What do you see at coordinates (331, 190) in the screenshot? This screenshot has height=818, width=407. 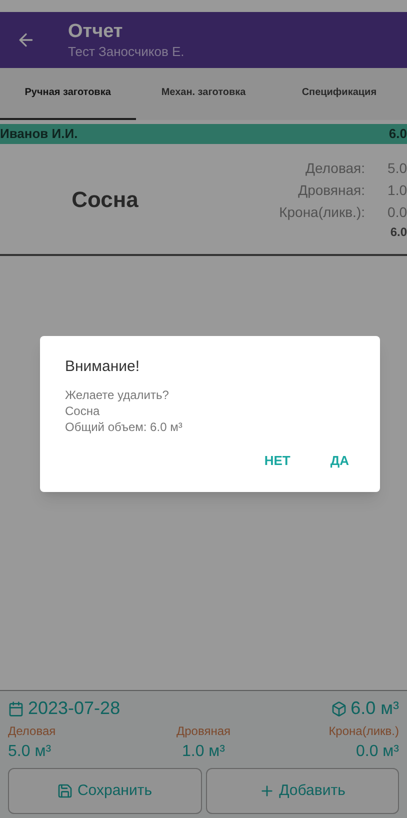 I see `volume-label: Дровяная:` at bounding box center [331, 190].